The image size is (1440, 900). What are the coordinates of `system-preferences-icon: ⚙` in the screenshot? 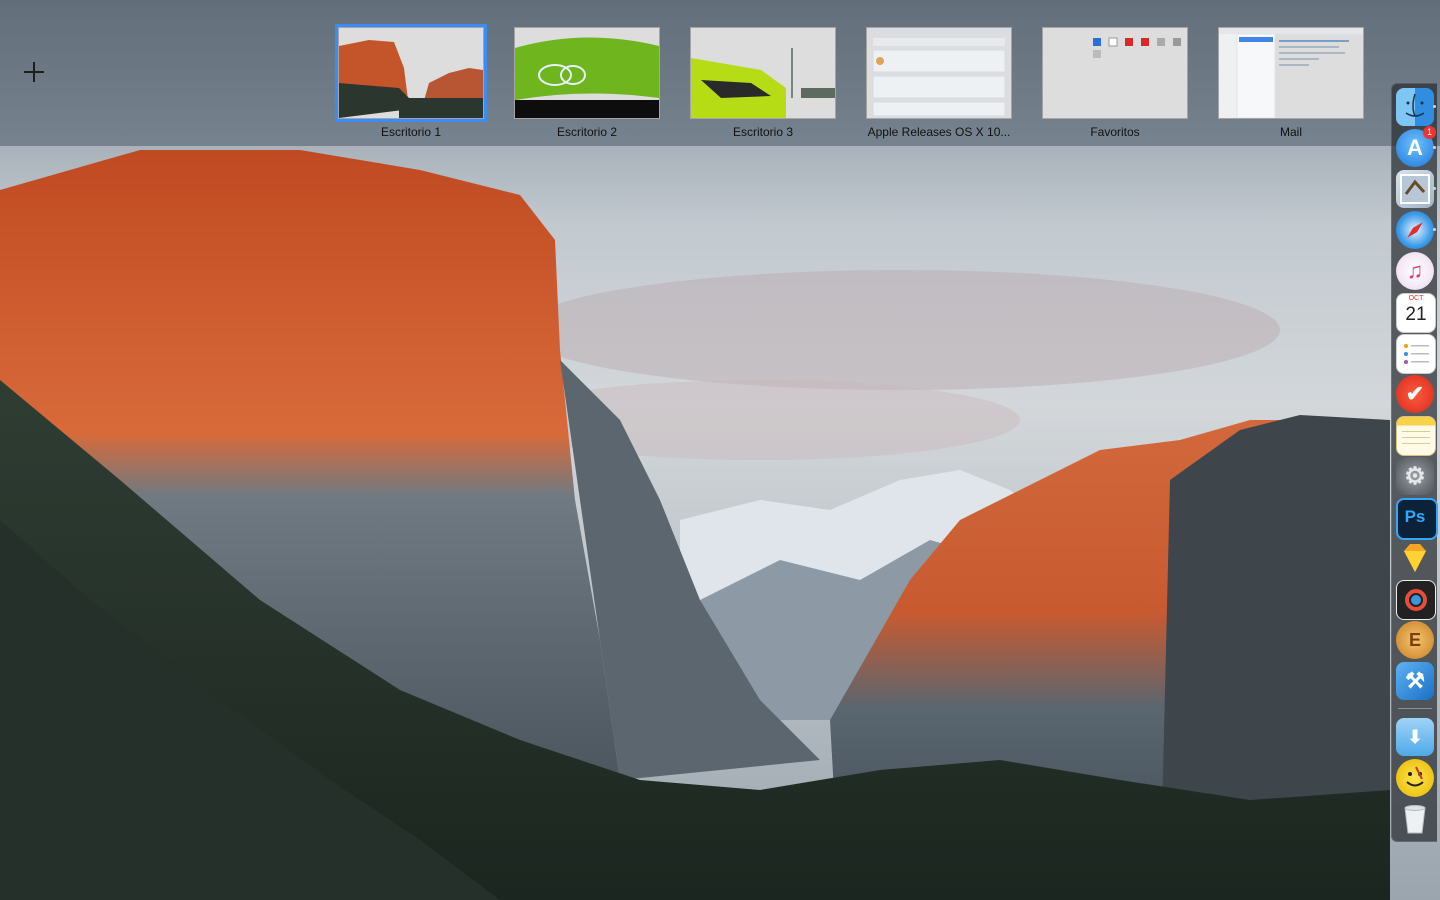 It's located at (1415, 476).